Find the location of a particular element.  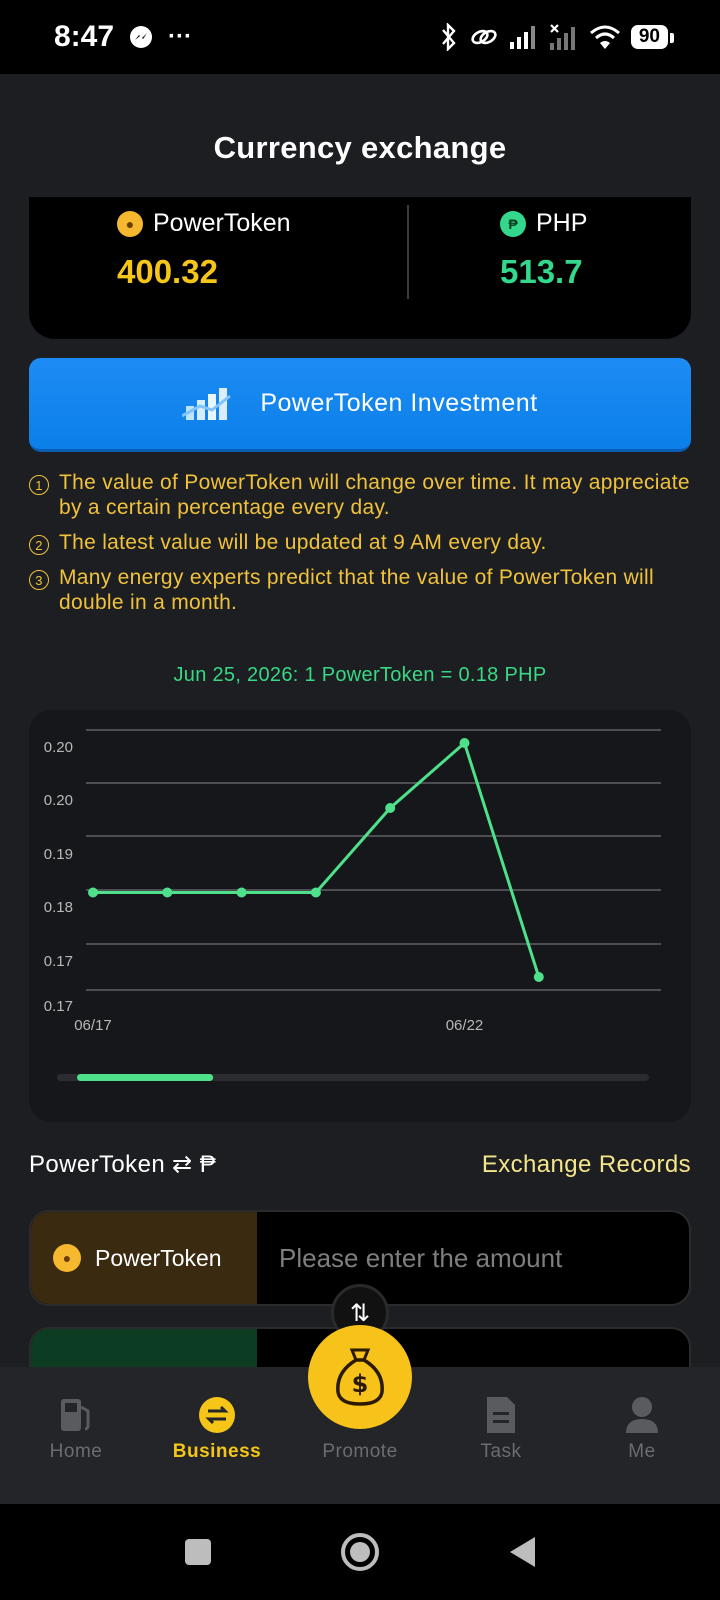

signal-icon is located at coordinates (522, 37).